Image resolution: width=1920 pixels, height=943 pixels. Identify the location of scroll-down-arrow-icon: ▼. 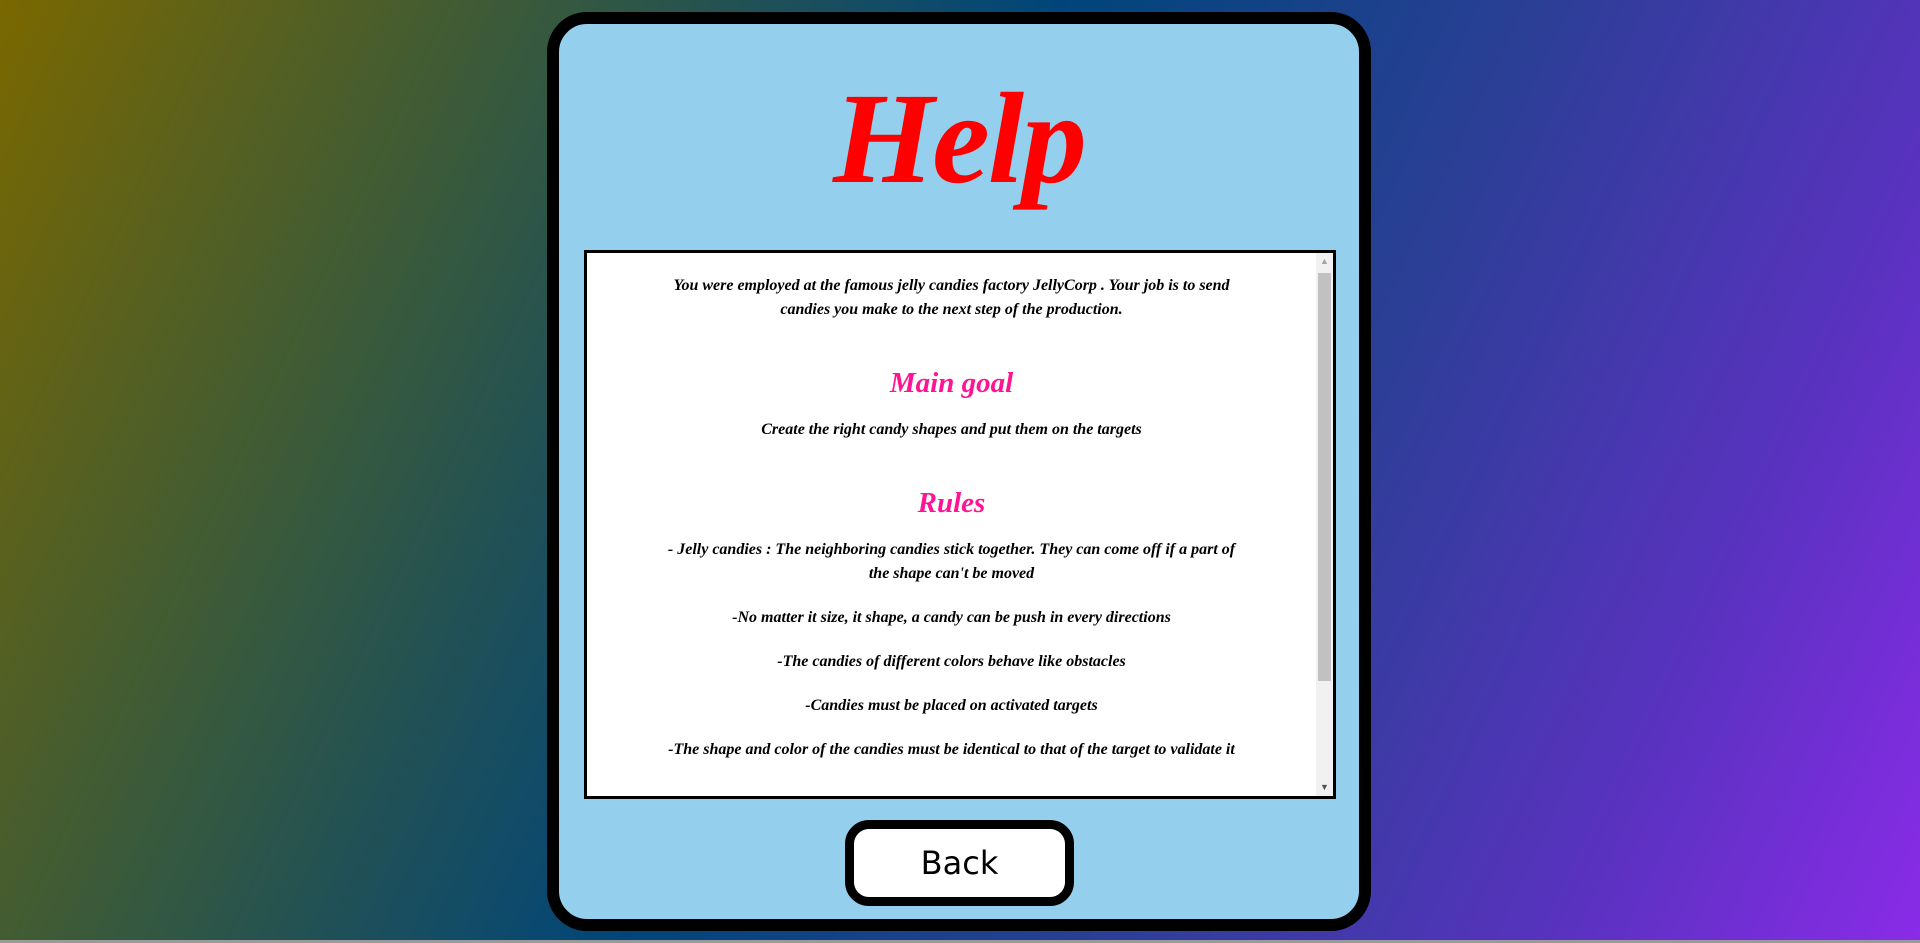
(1324, 787).